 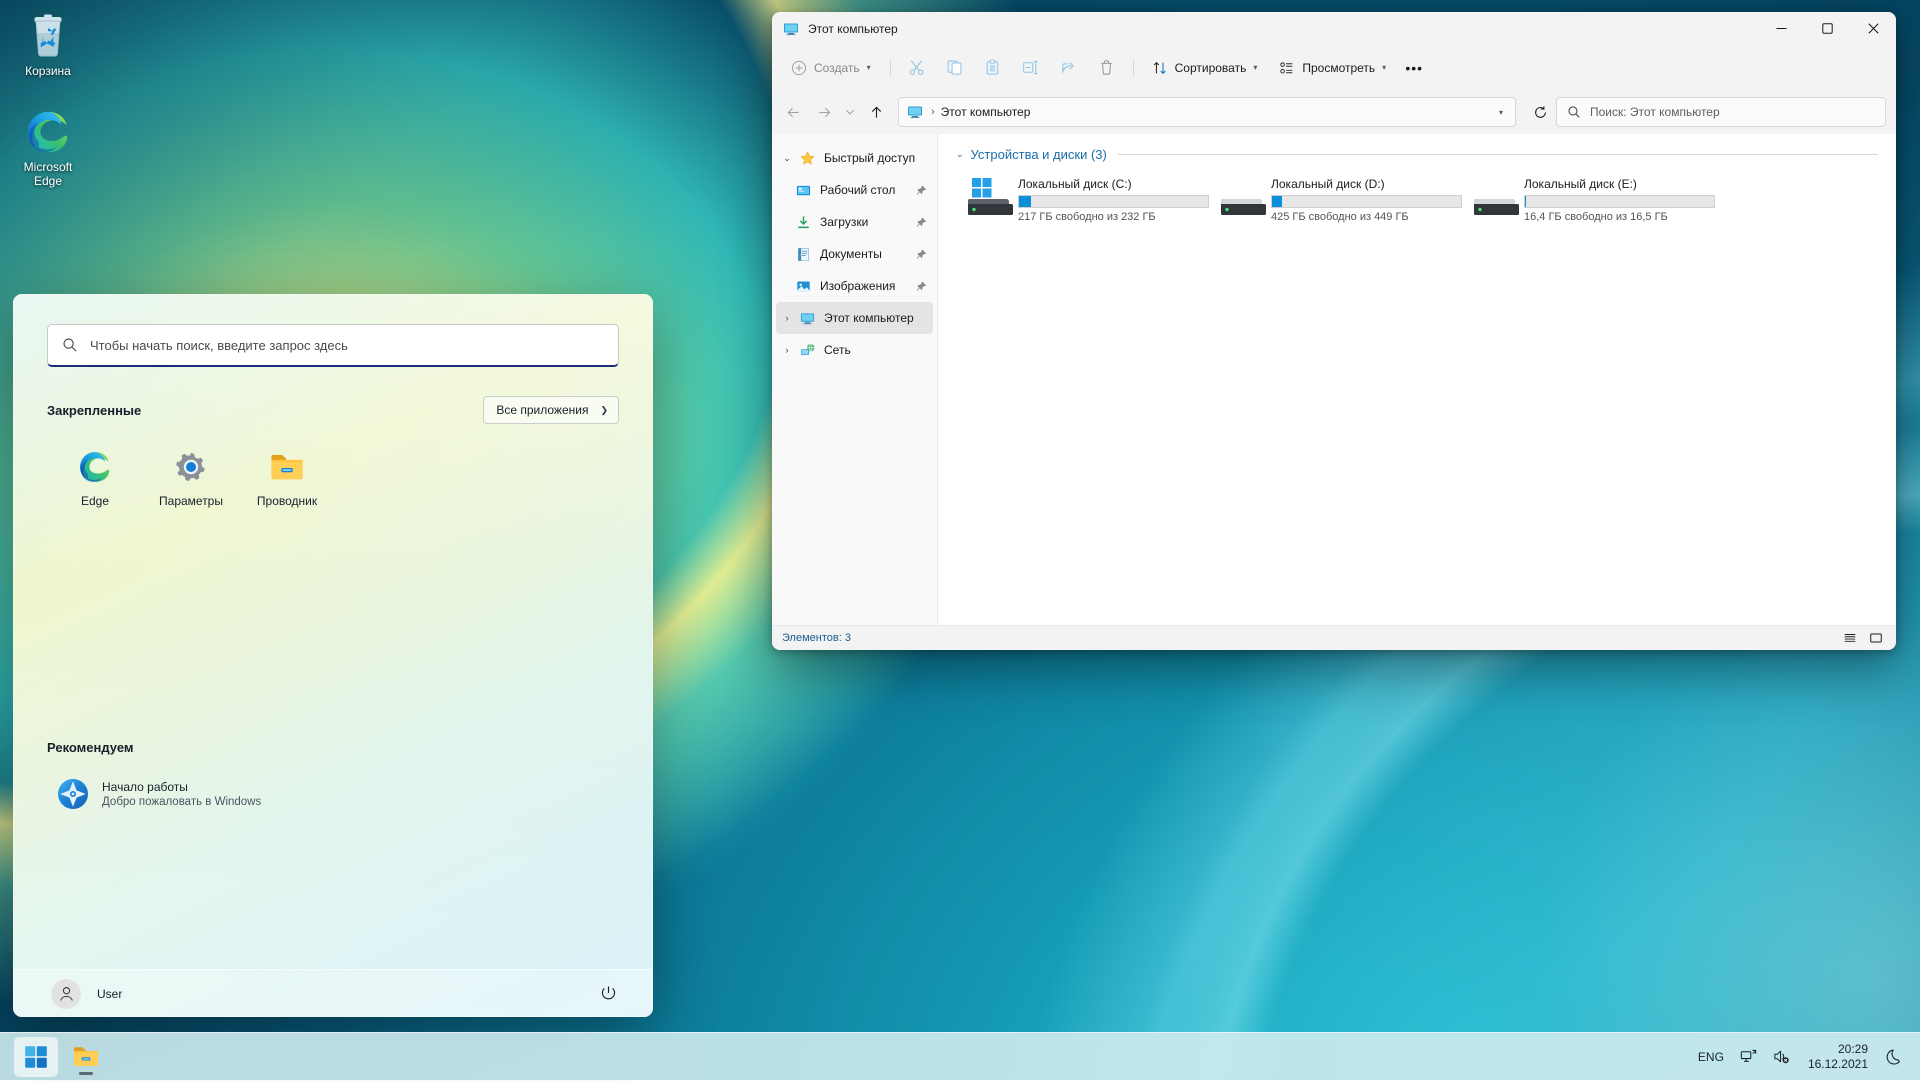 I want to click on taskbar: ENG 20:29 16.12.2021, so click(x=960, y=1056).